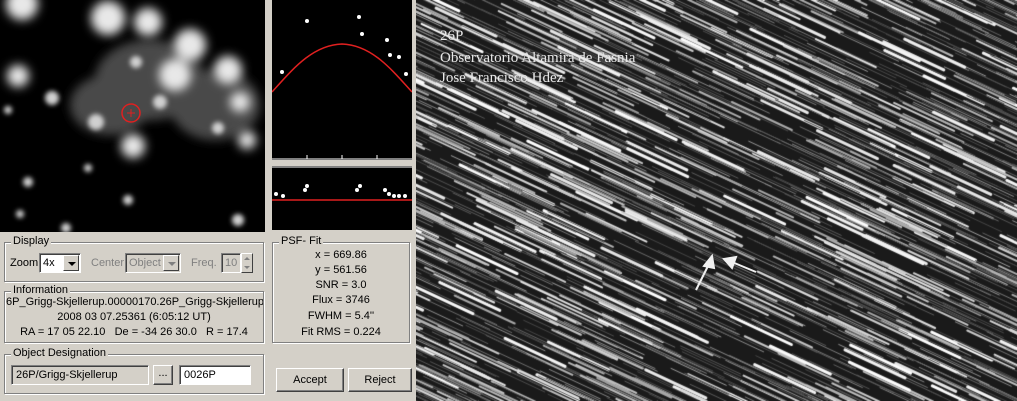 This screenshot has width=1017, height=401. Describe the element at coordinates (31, 241) in the screenshot. I see `display-group-title: Display` at that location.